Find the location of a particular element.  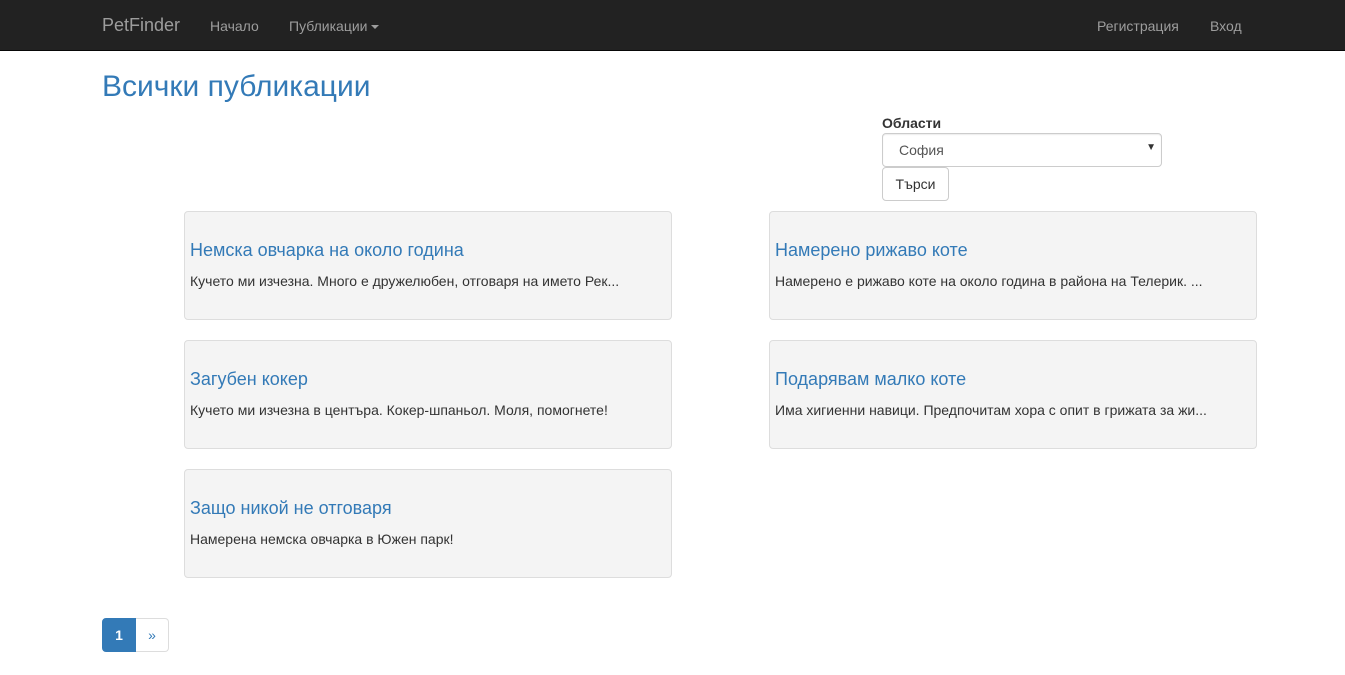

region-filter-label: Области is located at coordinates (912, 123).